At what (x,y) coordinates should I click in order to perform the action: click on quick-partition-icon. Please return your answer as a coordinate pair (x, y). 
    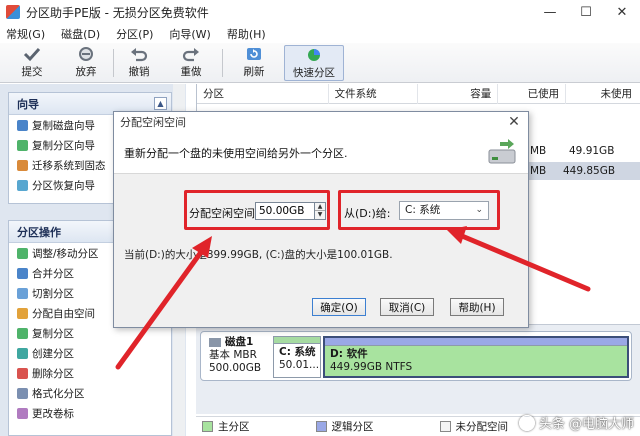
    Looking at the image, I should click on (314, 55).